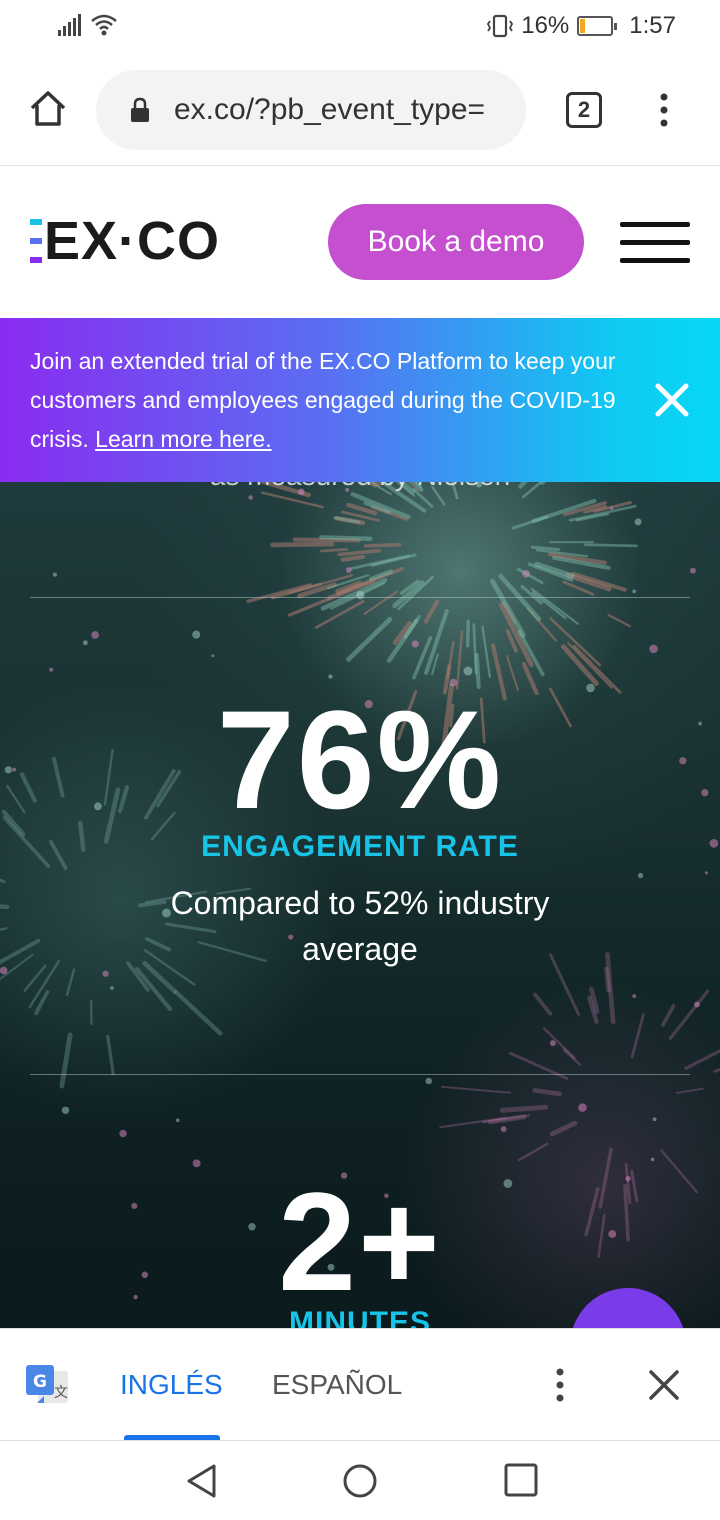 This screenshot has height=1520, width=720. I want to click on address-bar: ex.co/?pb_event_type=, so click(311, 110).